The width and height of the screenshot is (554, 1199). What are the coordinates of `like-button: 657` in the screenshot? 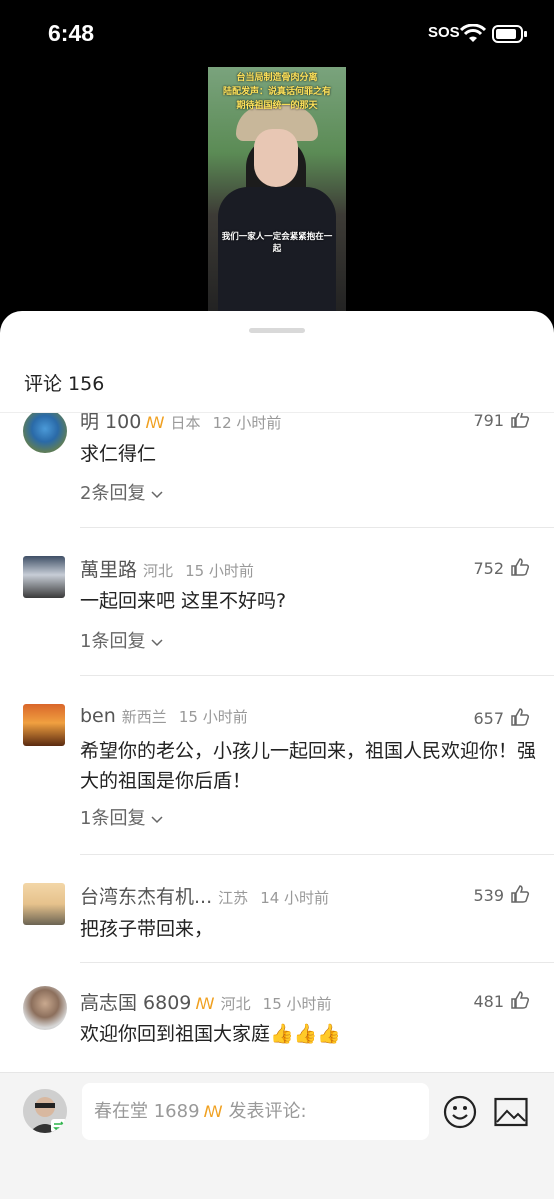 It's located at (501, 717).